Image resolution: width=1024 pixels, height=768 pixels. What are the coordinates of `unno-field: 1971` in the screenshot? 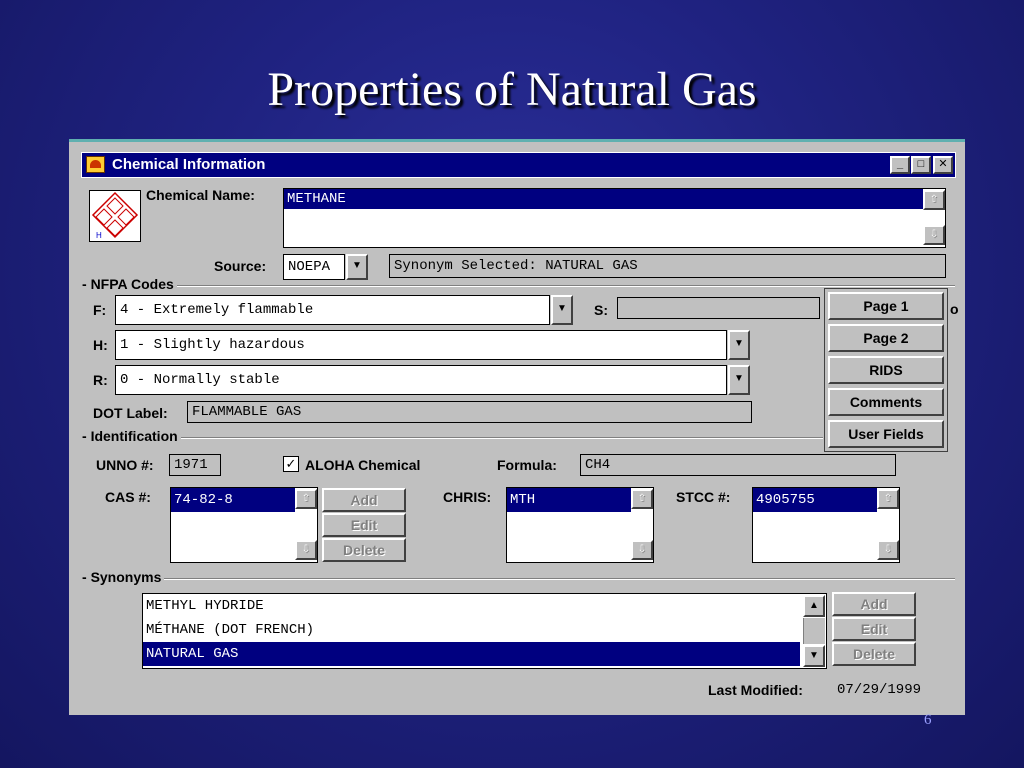 It's located at (195, 465).